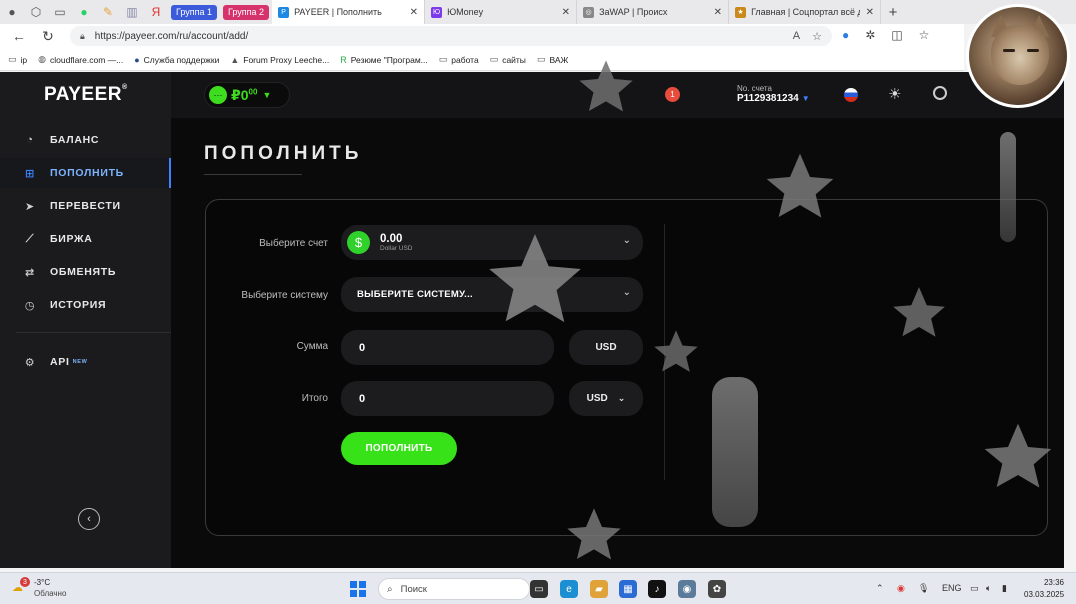  Describe the element at coordinates (86, 95) in the screenshot. I see `payeer-logo: PAYEER®` at that location.